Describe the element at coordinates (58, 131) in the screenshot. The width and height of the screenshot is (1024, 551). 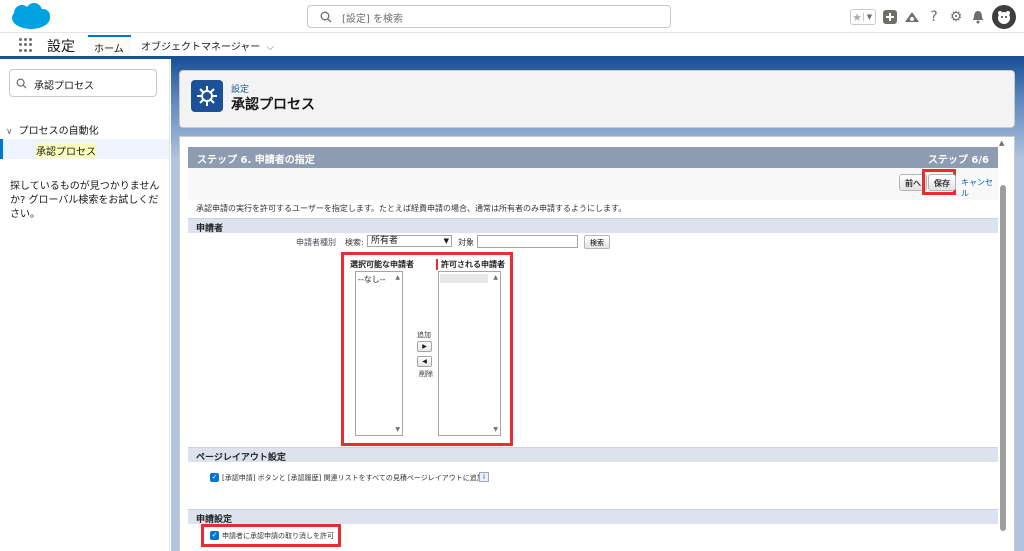
I see `tree-group-label: プロセスの自動化` at that location.